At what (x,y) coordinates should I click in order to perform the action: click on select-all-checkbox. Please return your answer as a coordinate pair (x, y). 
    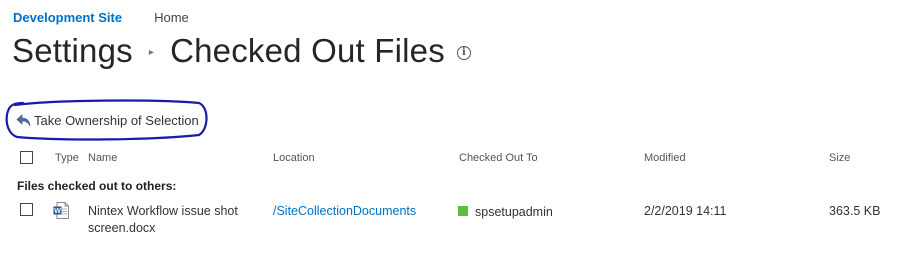
    Looking at the image, I should click on (26, 157).